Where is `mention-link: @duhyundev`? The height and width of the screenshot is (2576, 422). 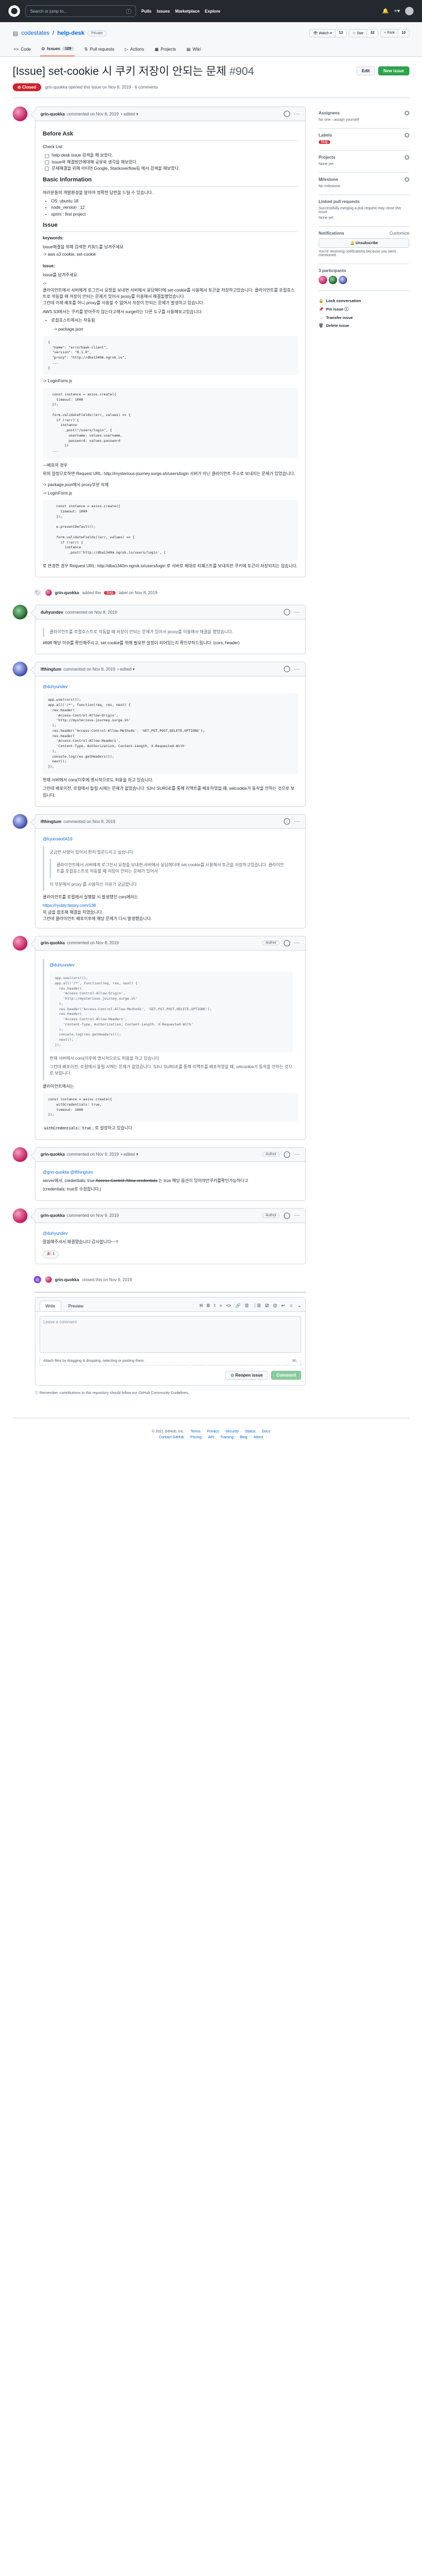
mention-link: @duhyundev is located at coordinates (62, 965).